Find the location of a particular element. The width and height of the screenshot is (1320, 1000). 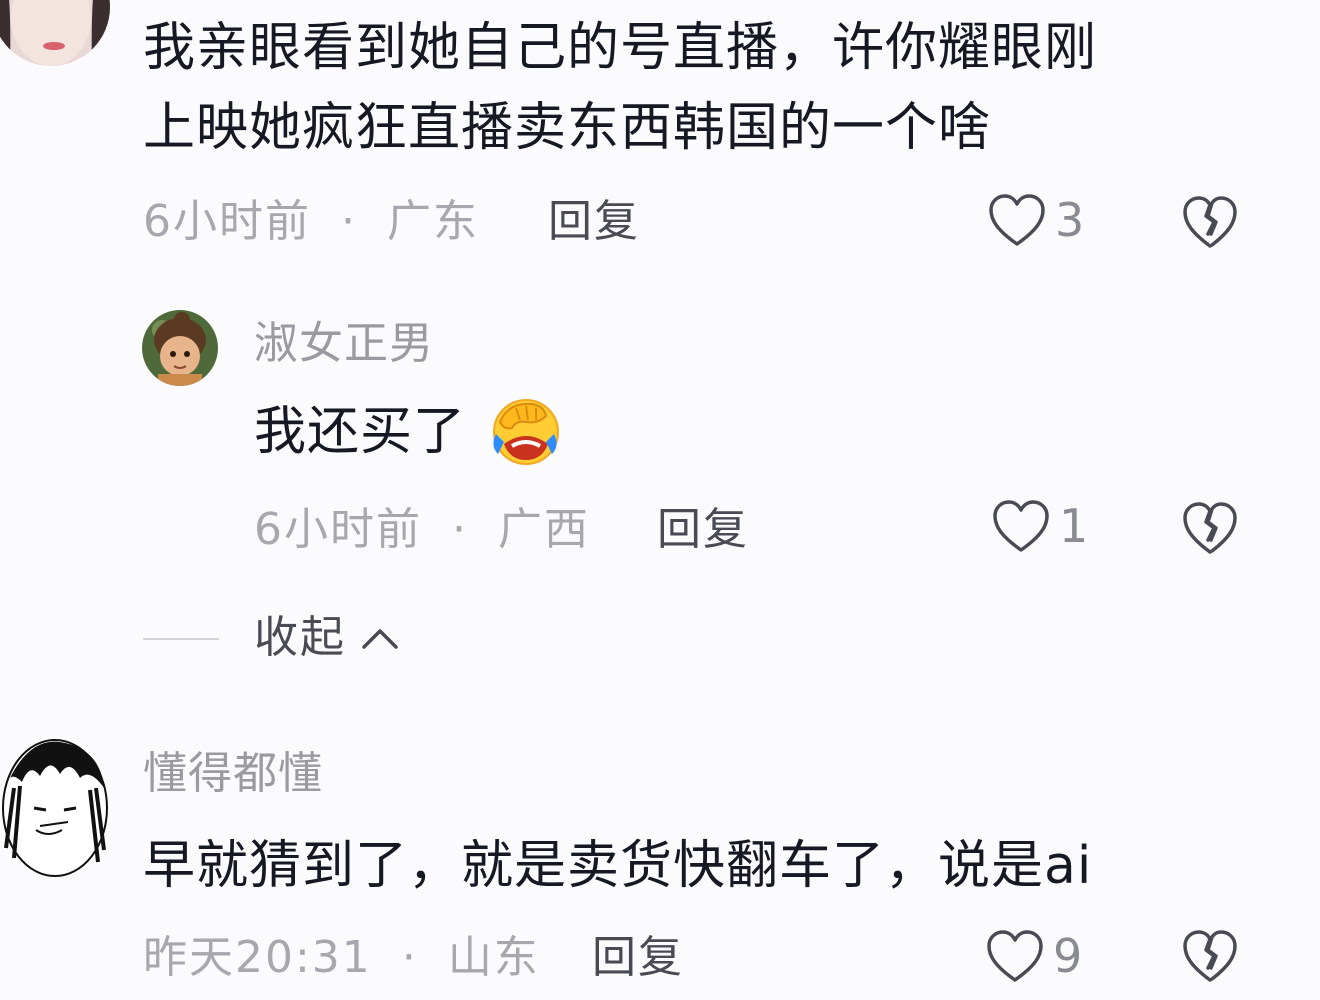

comment-location: 广西 is located at coordinates (544, 529).